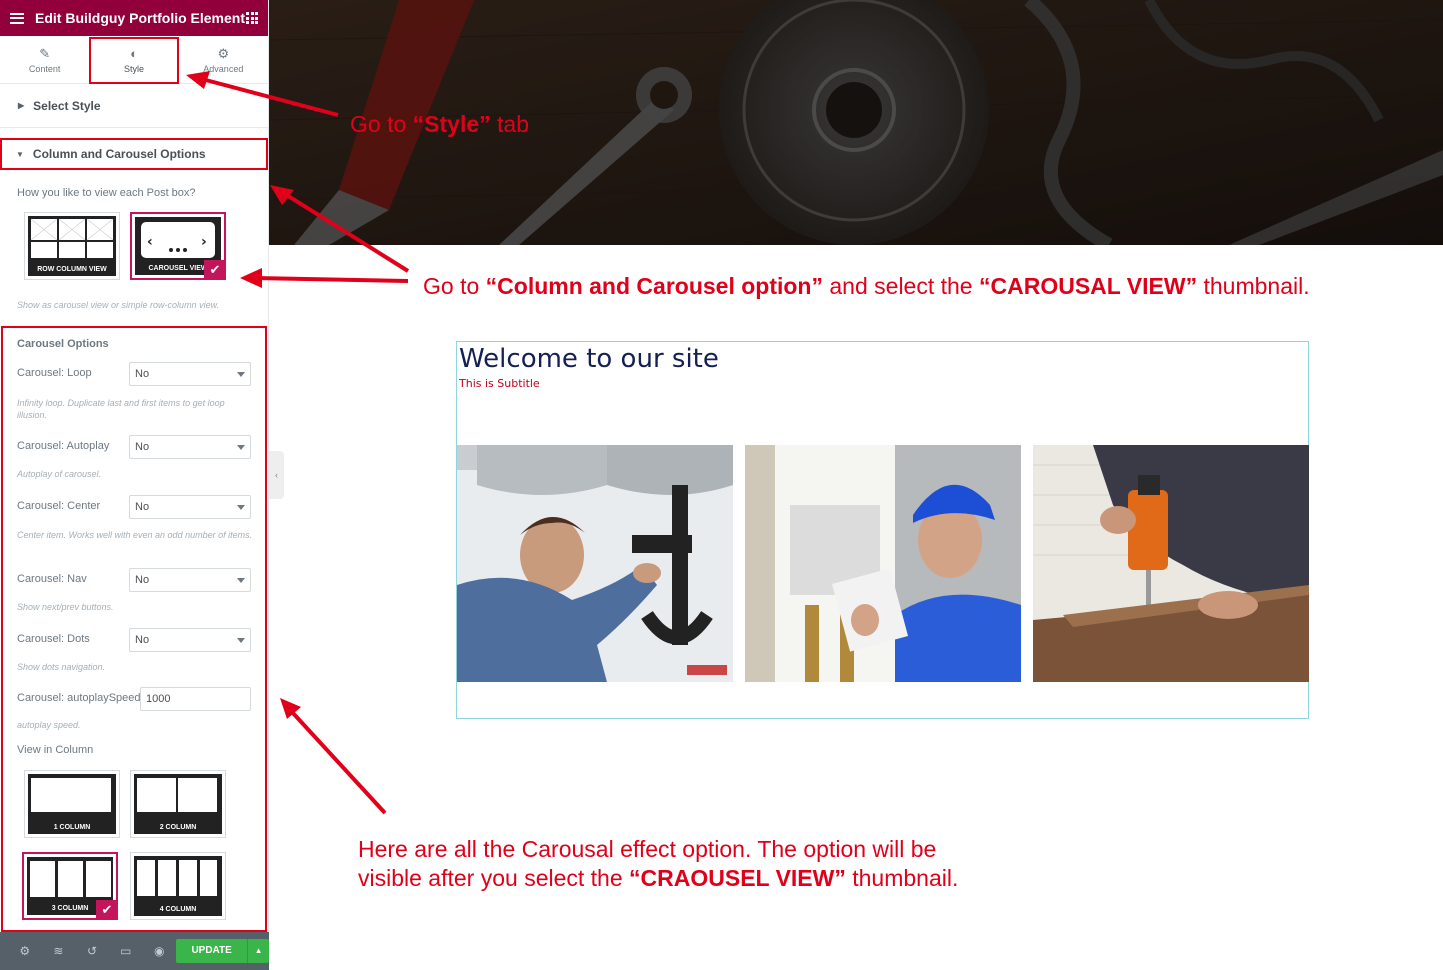 The image size is (1443, 970). What do you see at coordinates (17, 18) in the screenshot?
I see `hamburger-menu-icon` at bounding box center [17, 18].